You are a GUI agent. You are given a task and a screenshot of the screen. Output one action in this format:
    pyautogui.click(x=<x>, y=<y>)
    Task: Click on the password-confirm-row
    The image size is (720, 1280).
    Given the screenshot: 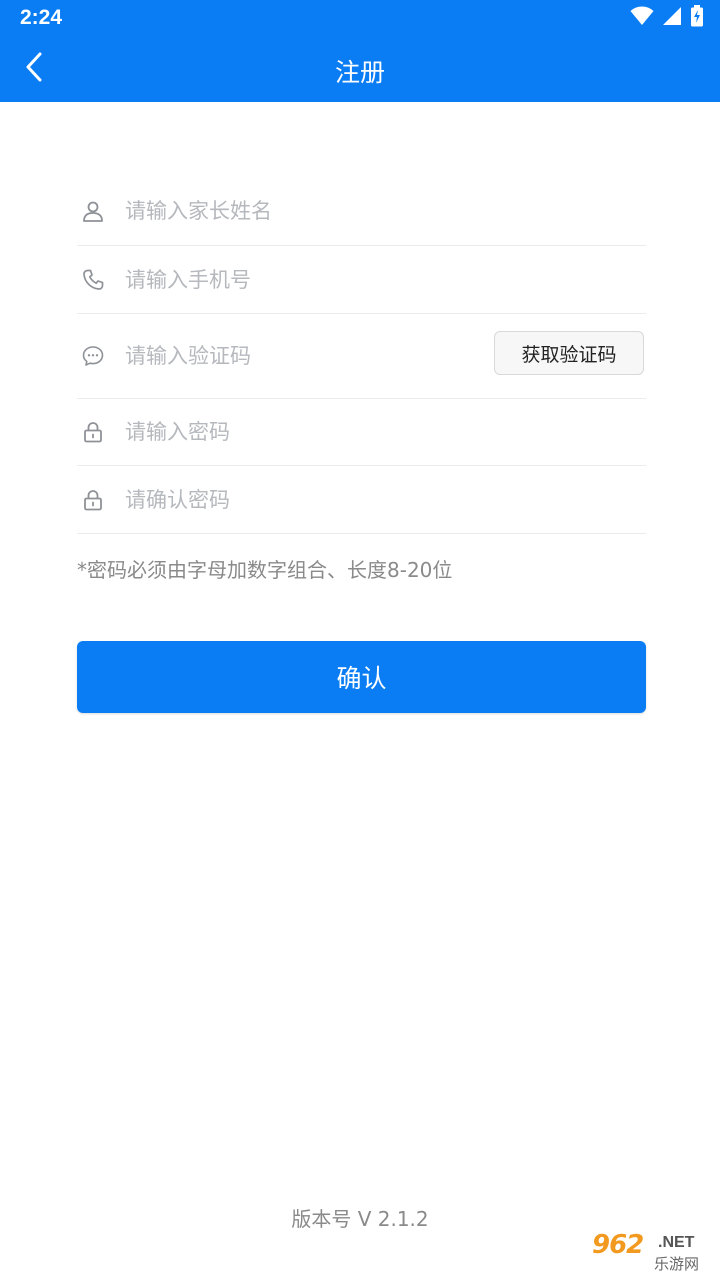 What is the action you would take?
    pyautogui.click(x=361, y=500)
    